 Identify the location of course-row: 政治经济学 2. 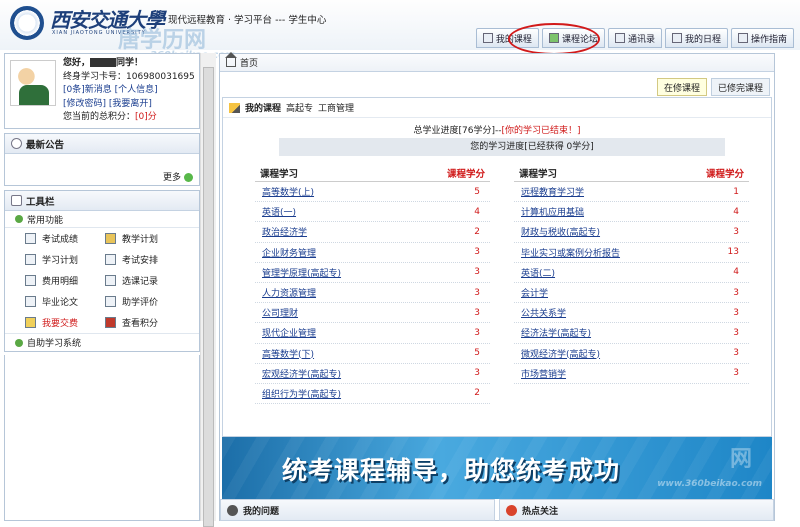
(372, 232).